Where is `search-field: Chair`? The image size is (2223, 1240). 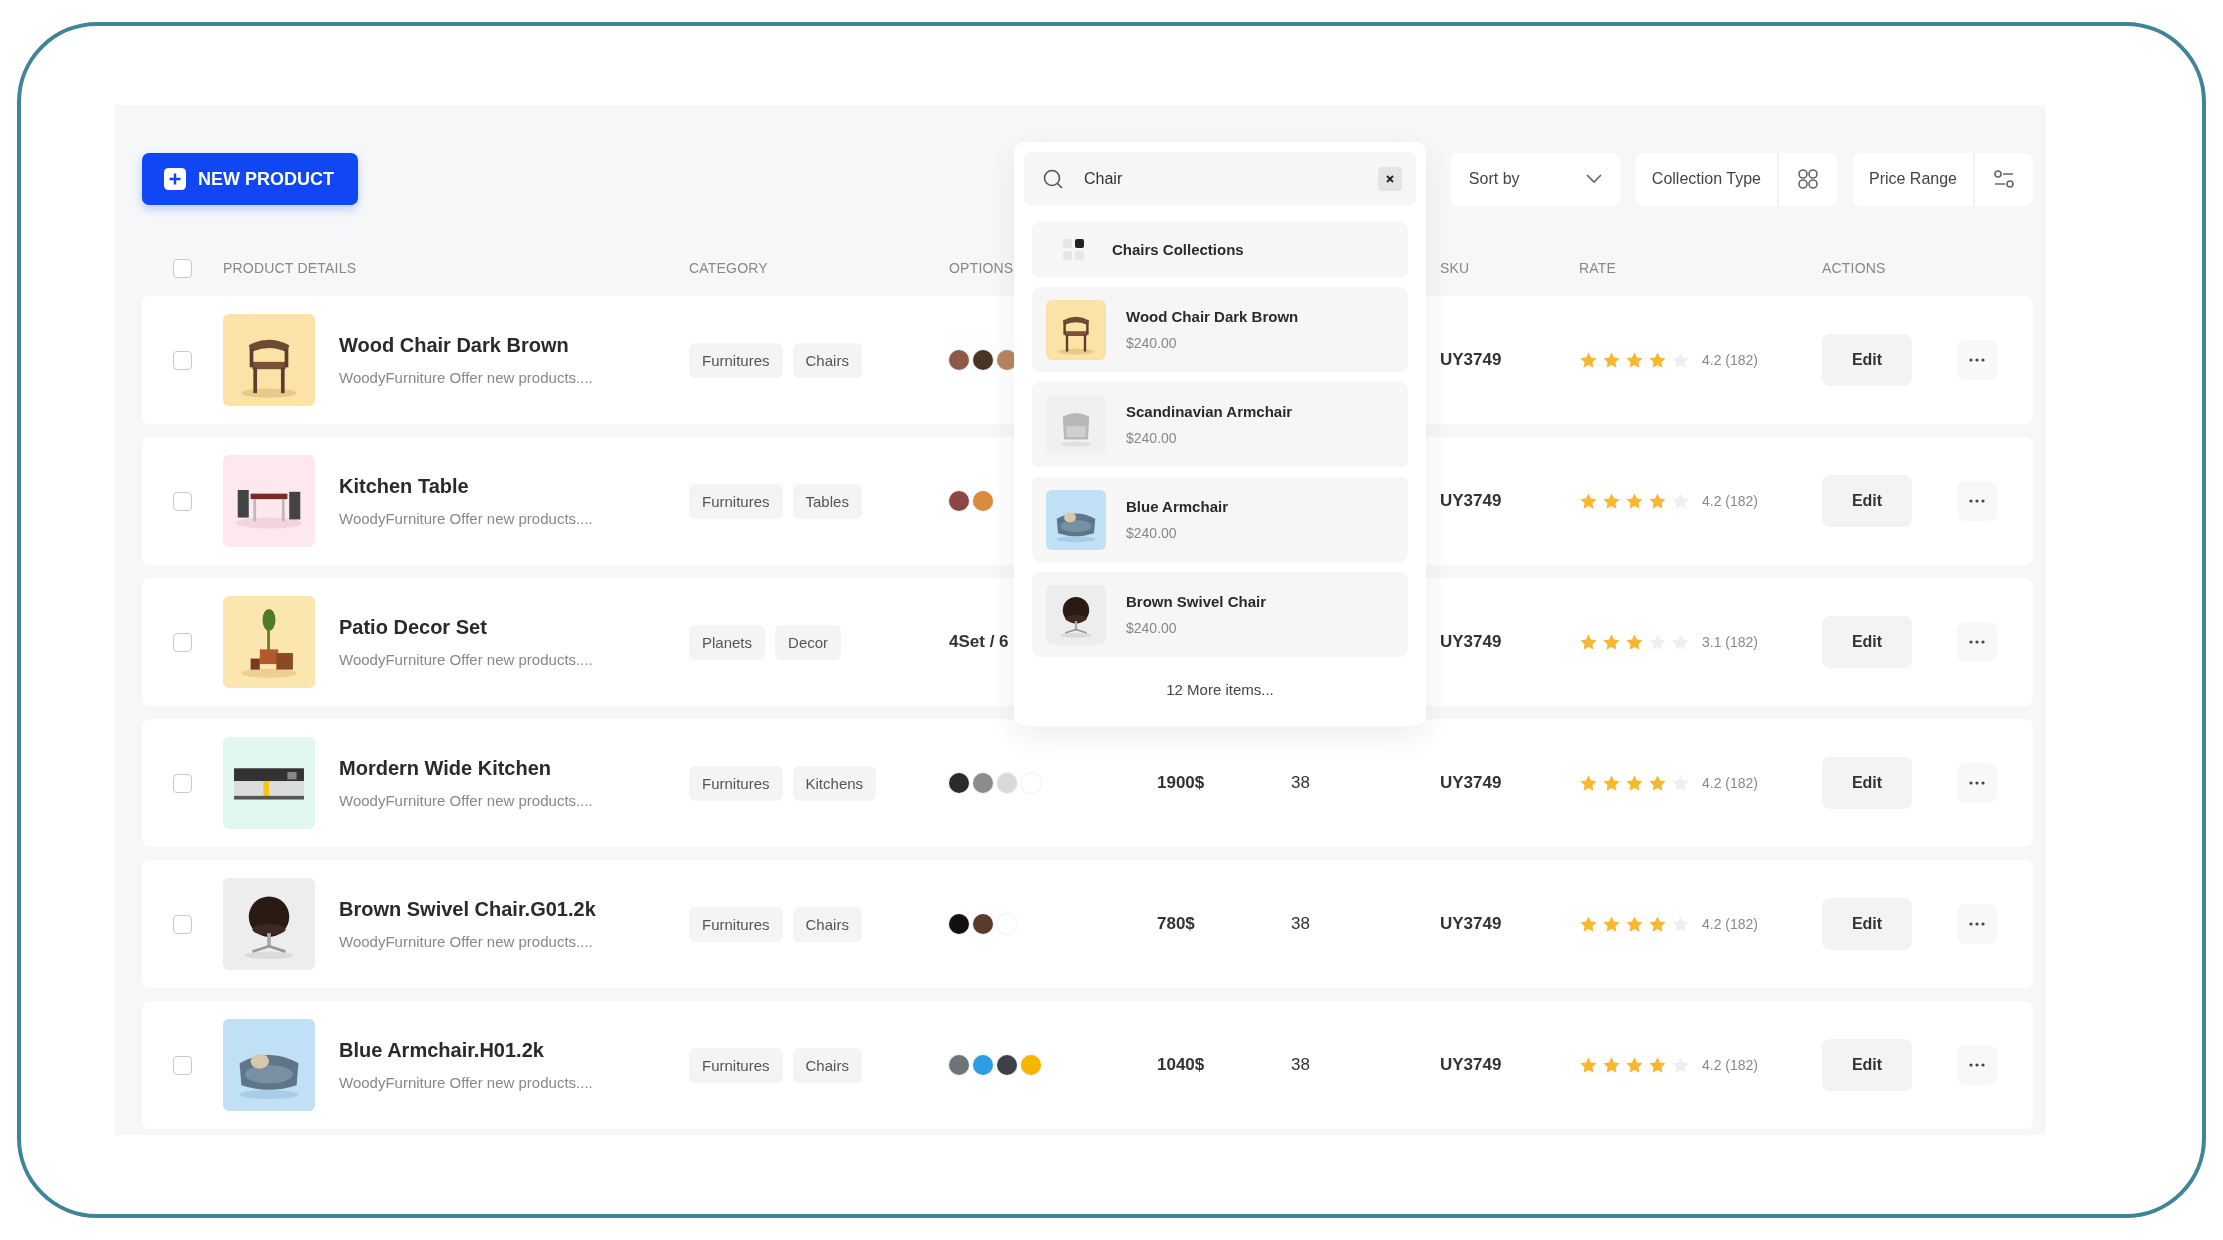 search-field: Chair is located at coordinates (1220, 178).